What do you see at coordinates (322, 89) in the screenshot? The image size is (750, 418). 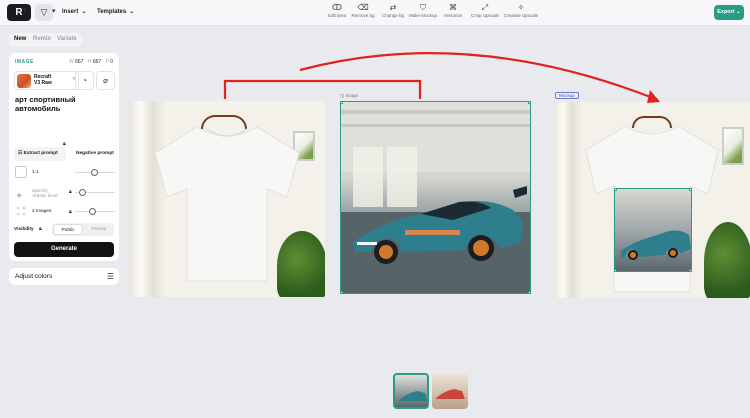 I see `bracket-arrow` at bounding box center [322, 89].